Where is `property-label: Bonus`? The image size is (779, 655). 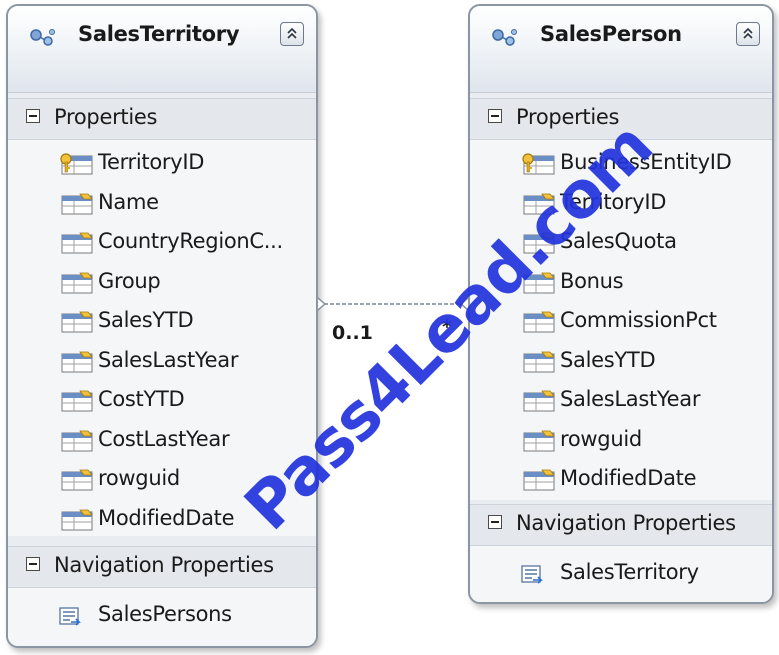
property-label: Bonus is located at coordinates (592, 280).